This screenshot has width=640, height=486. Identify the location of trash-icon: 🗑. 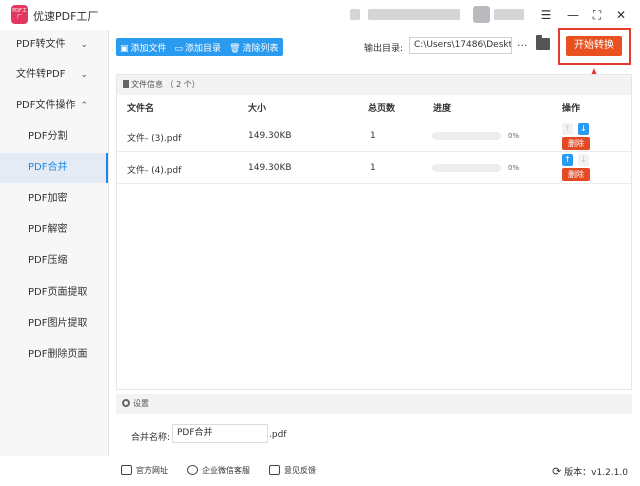
(235, 48).